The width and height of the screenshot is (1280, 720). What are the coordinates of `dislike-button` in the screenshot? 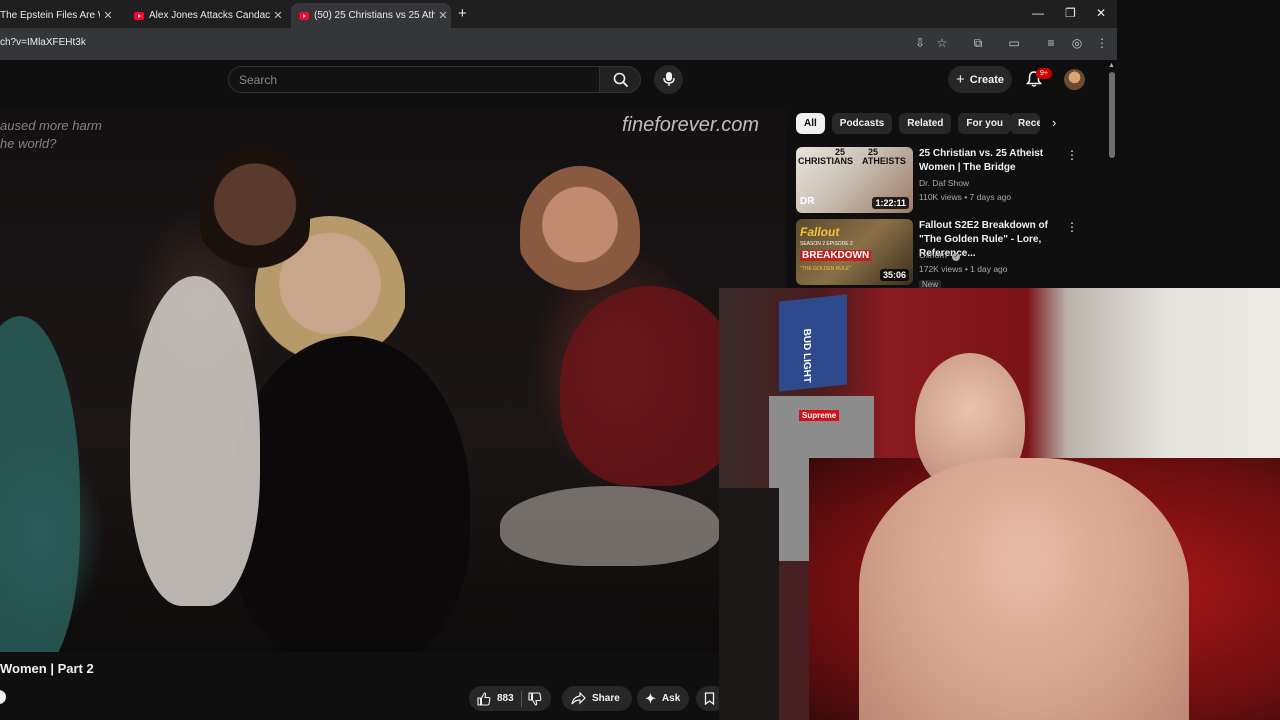 It's located at (535, 698).